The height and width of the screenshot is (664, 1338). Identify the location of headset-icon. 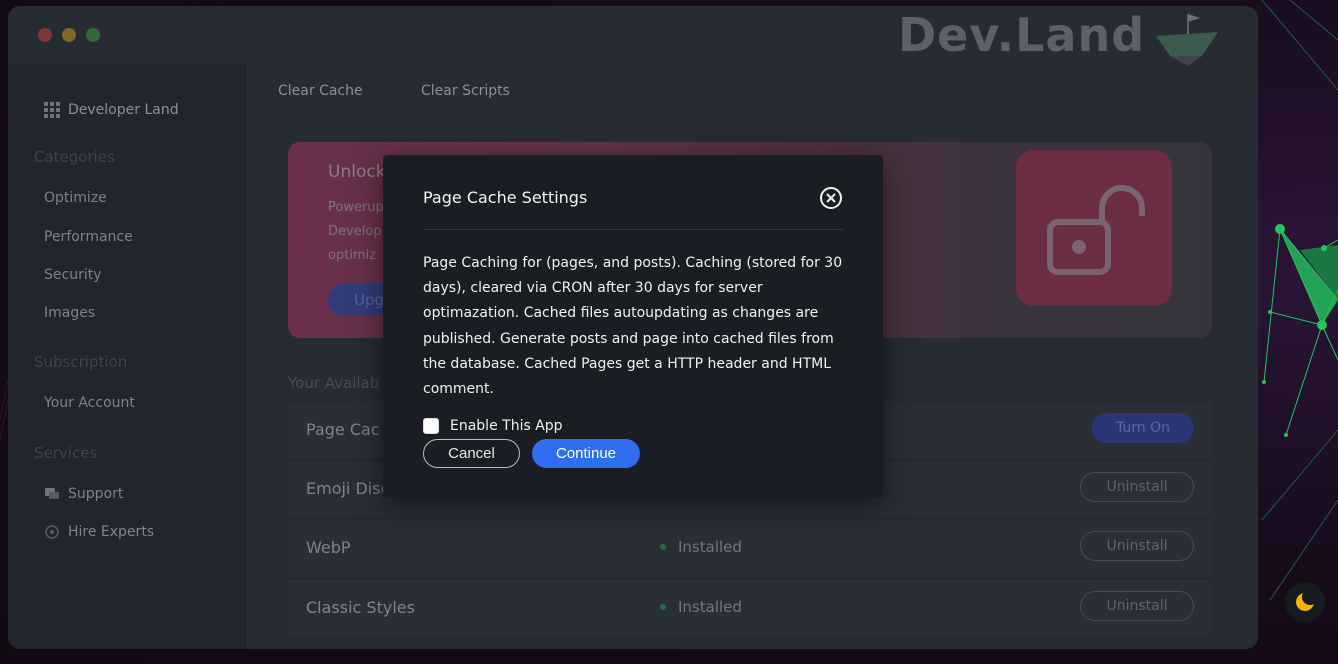
(52, 532).